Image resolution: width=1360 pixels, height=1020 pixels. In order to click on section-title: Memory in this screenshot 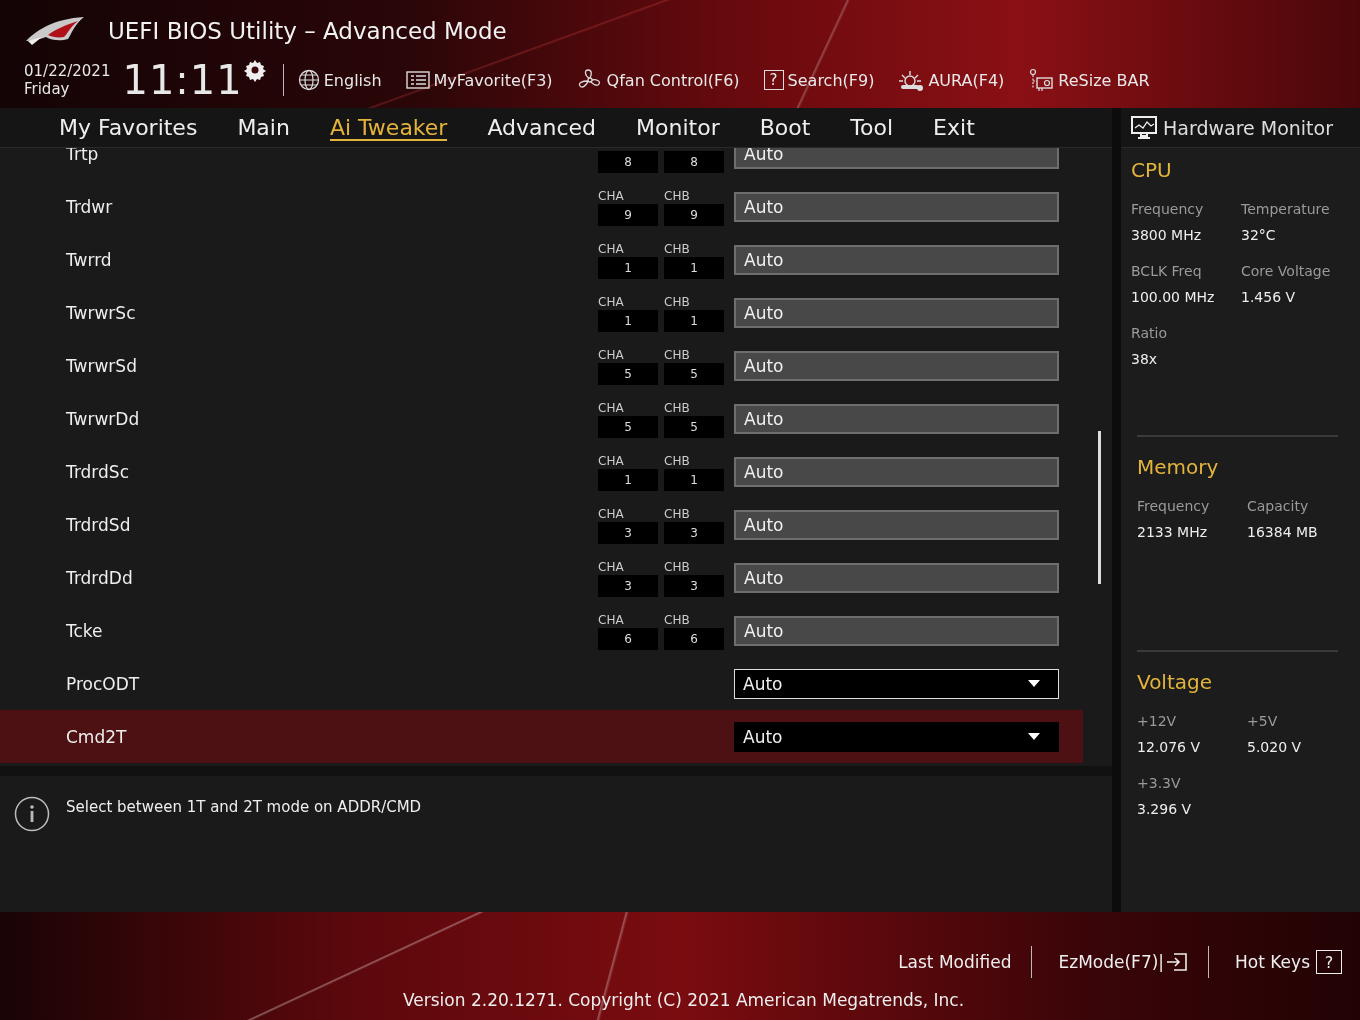, I will do `click(1178, 467)`.